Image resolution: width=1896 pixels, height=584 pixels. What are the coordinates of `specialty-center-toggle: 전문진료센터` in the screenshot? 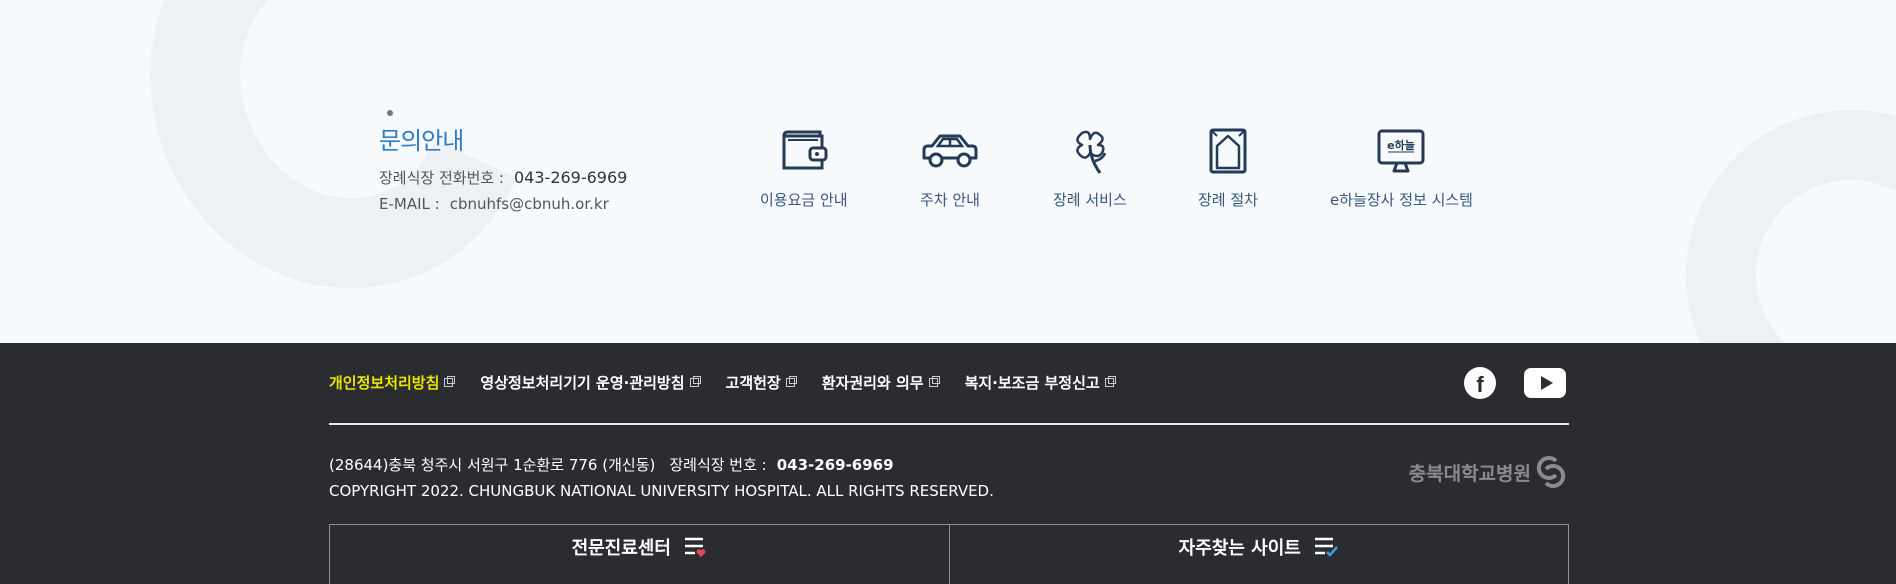 It's located at (639, 554).